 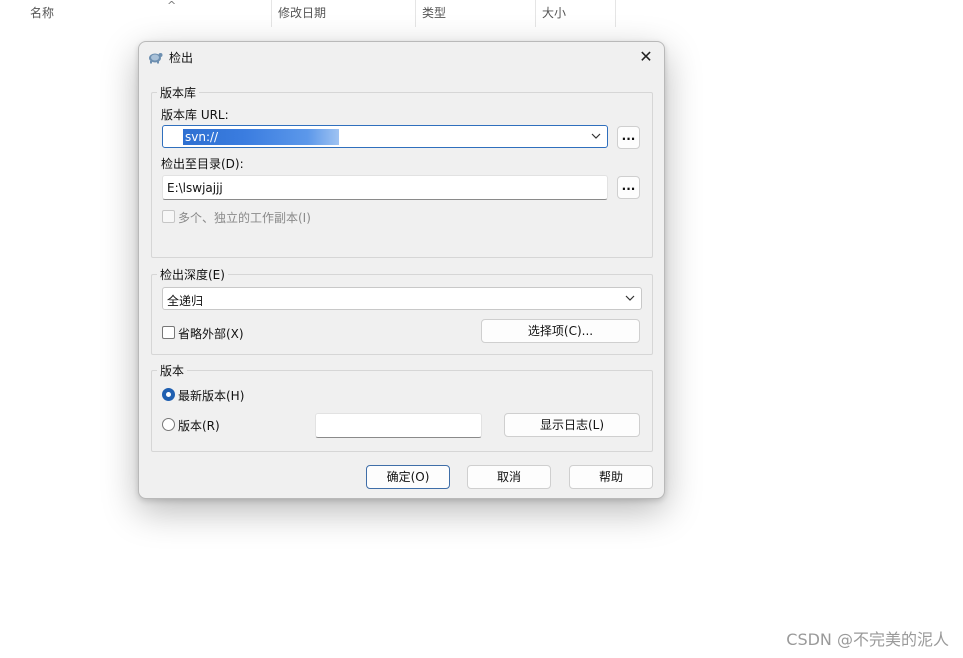 I want to click on sort-caret-icon: ^, so click(x=172, y=6).